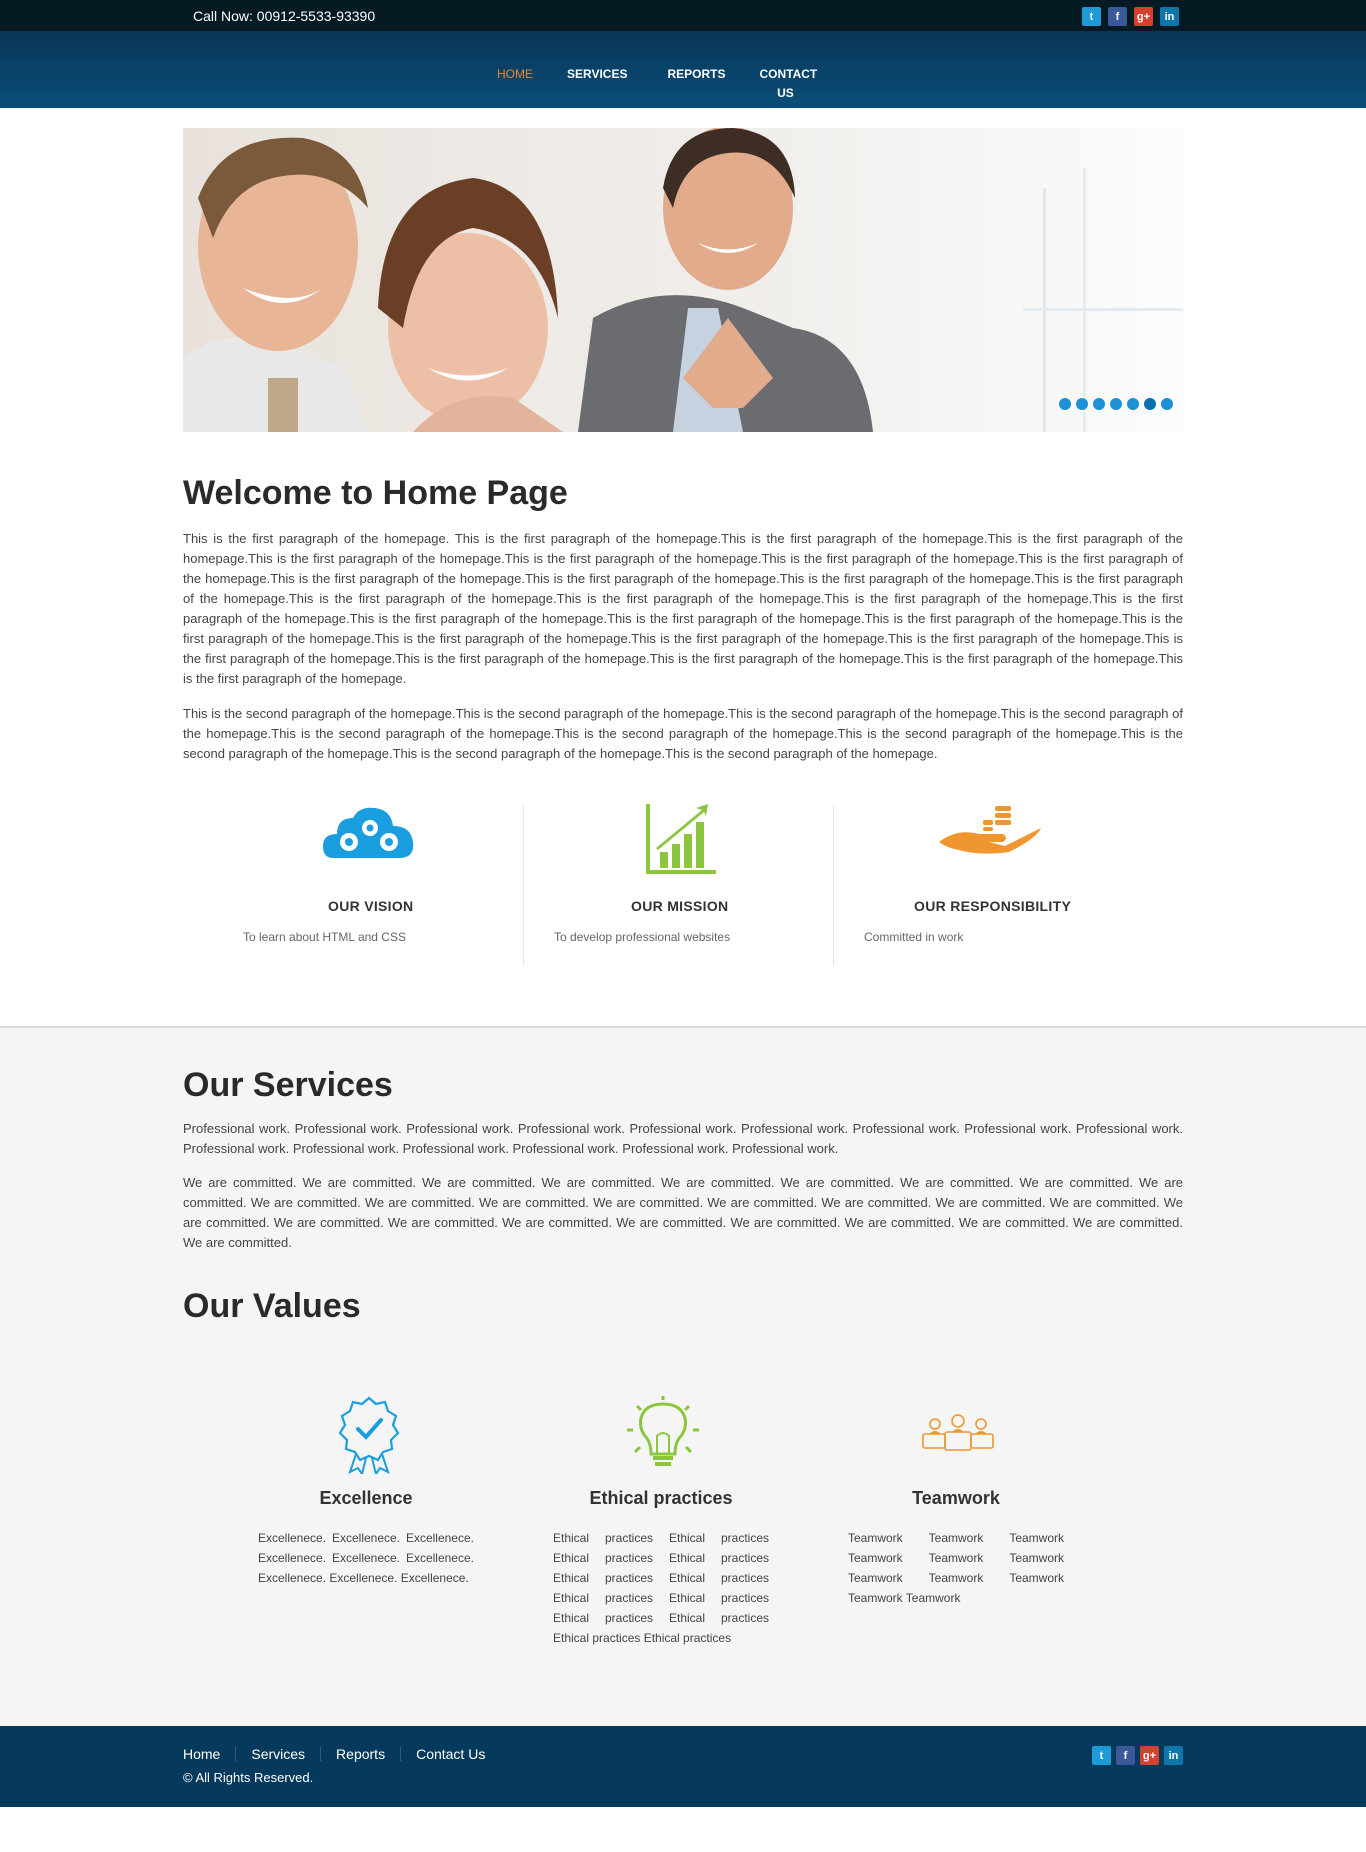 The width and height of the screenshot is (1366, 1852). Describe the element at coordinates (1130, 16) in the screenshot. I see `social-links: t f g+ in` at that location.